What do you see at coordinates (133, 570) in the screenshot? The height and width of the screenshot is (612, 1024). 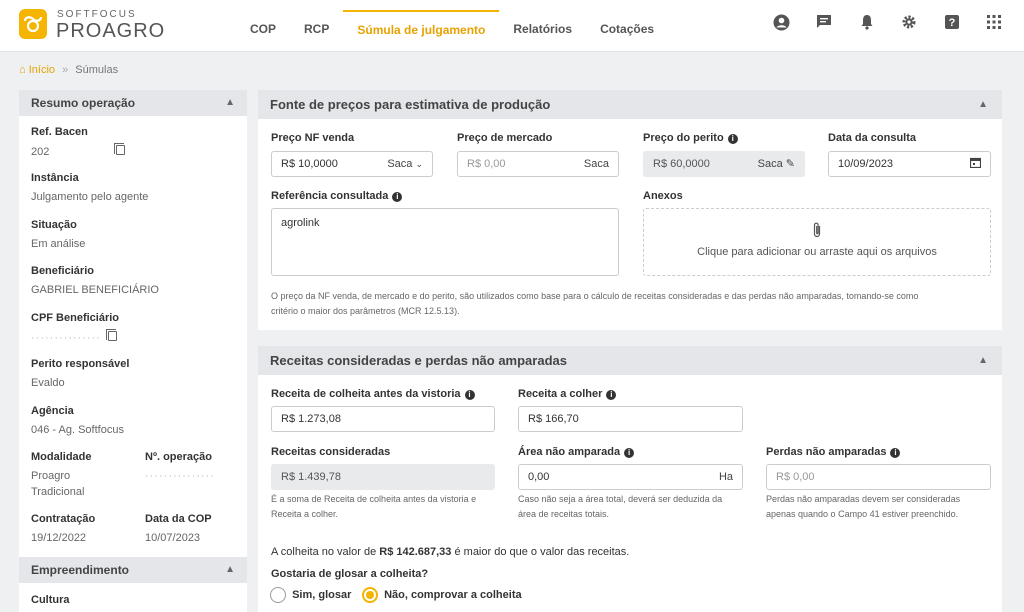 I see `empreendimento-header: Empreendimento ▲` at bounding box center [133, 570].